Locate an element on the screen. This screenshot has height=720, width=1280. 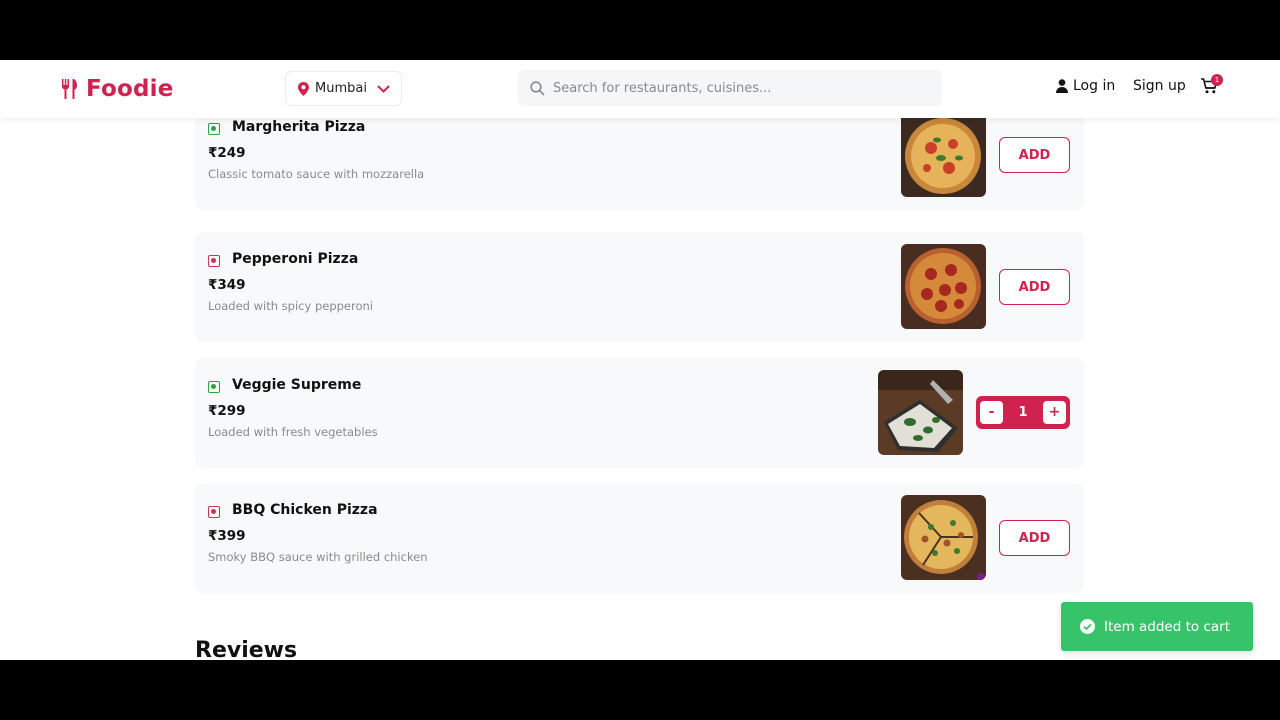
bbq-chicken-pizza-image is located at coordinates (943, 537).